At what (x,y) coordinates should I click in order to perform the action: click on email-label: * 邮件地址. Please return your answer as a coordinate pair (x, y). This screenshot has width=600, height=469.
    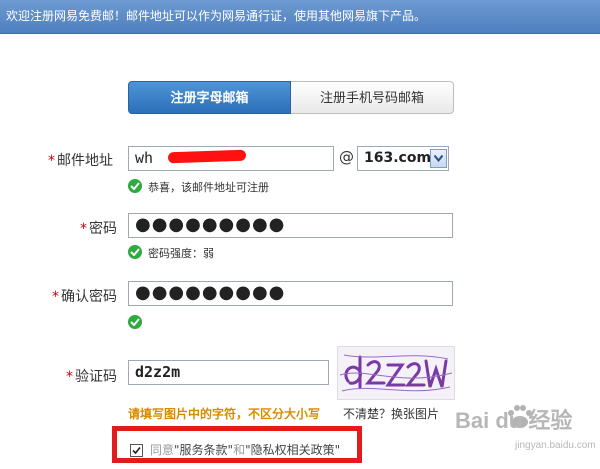
    Looking at the image, I should click on (80, 160).